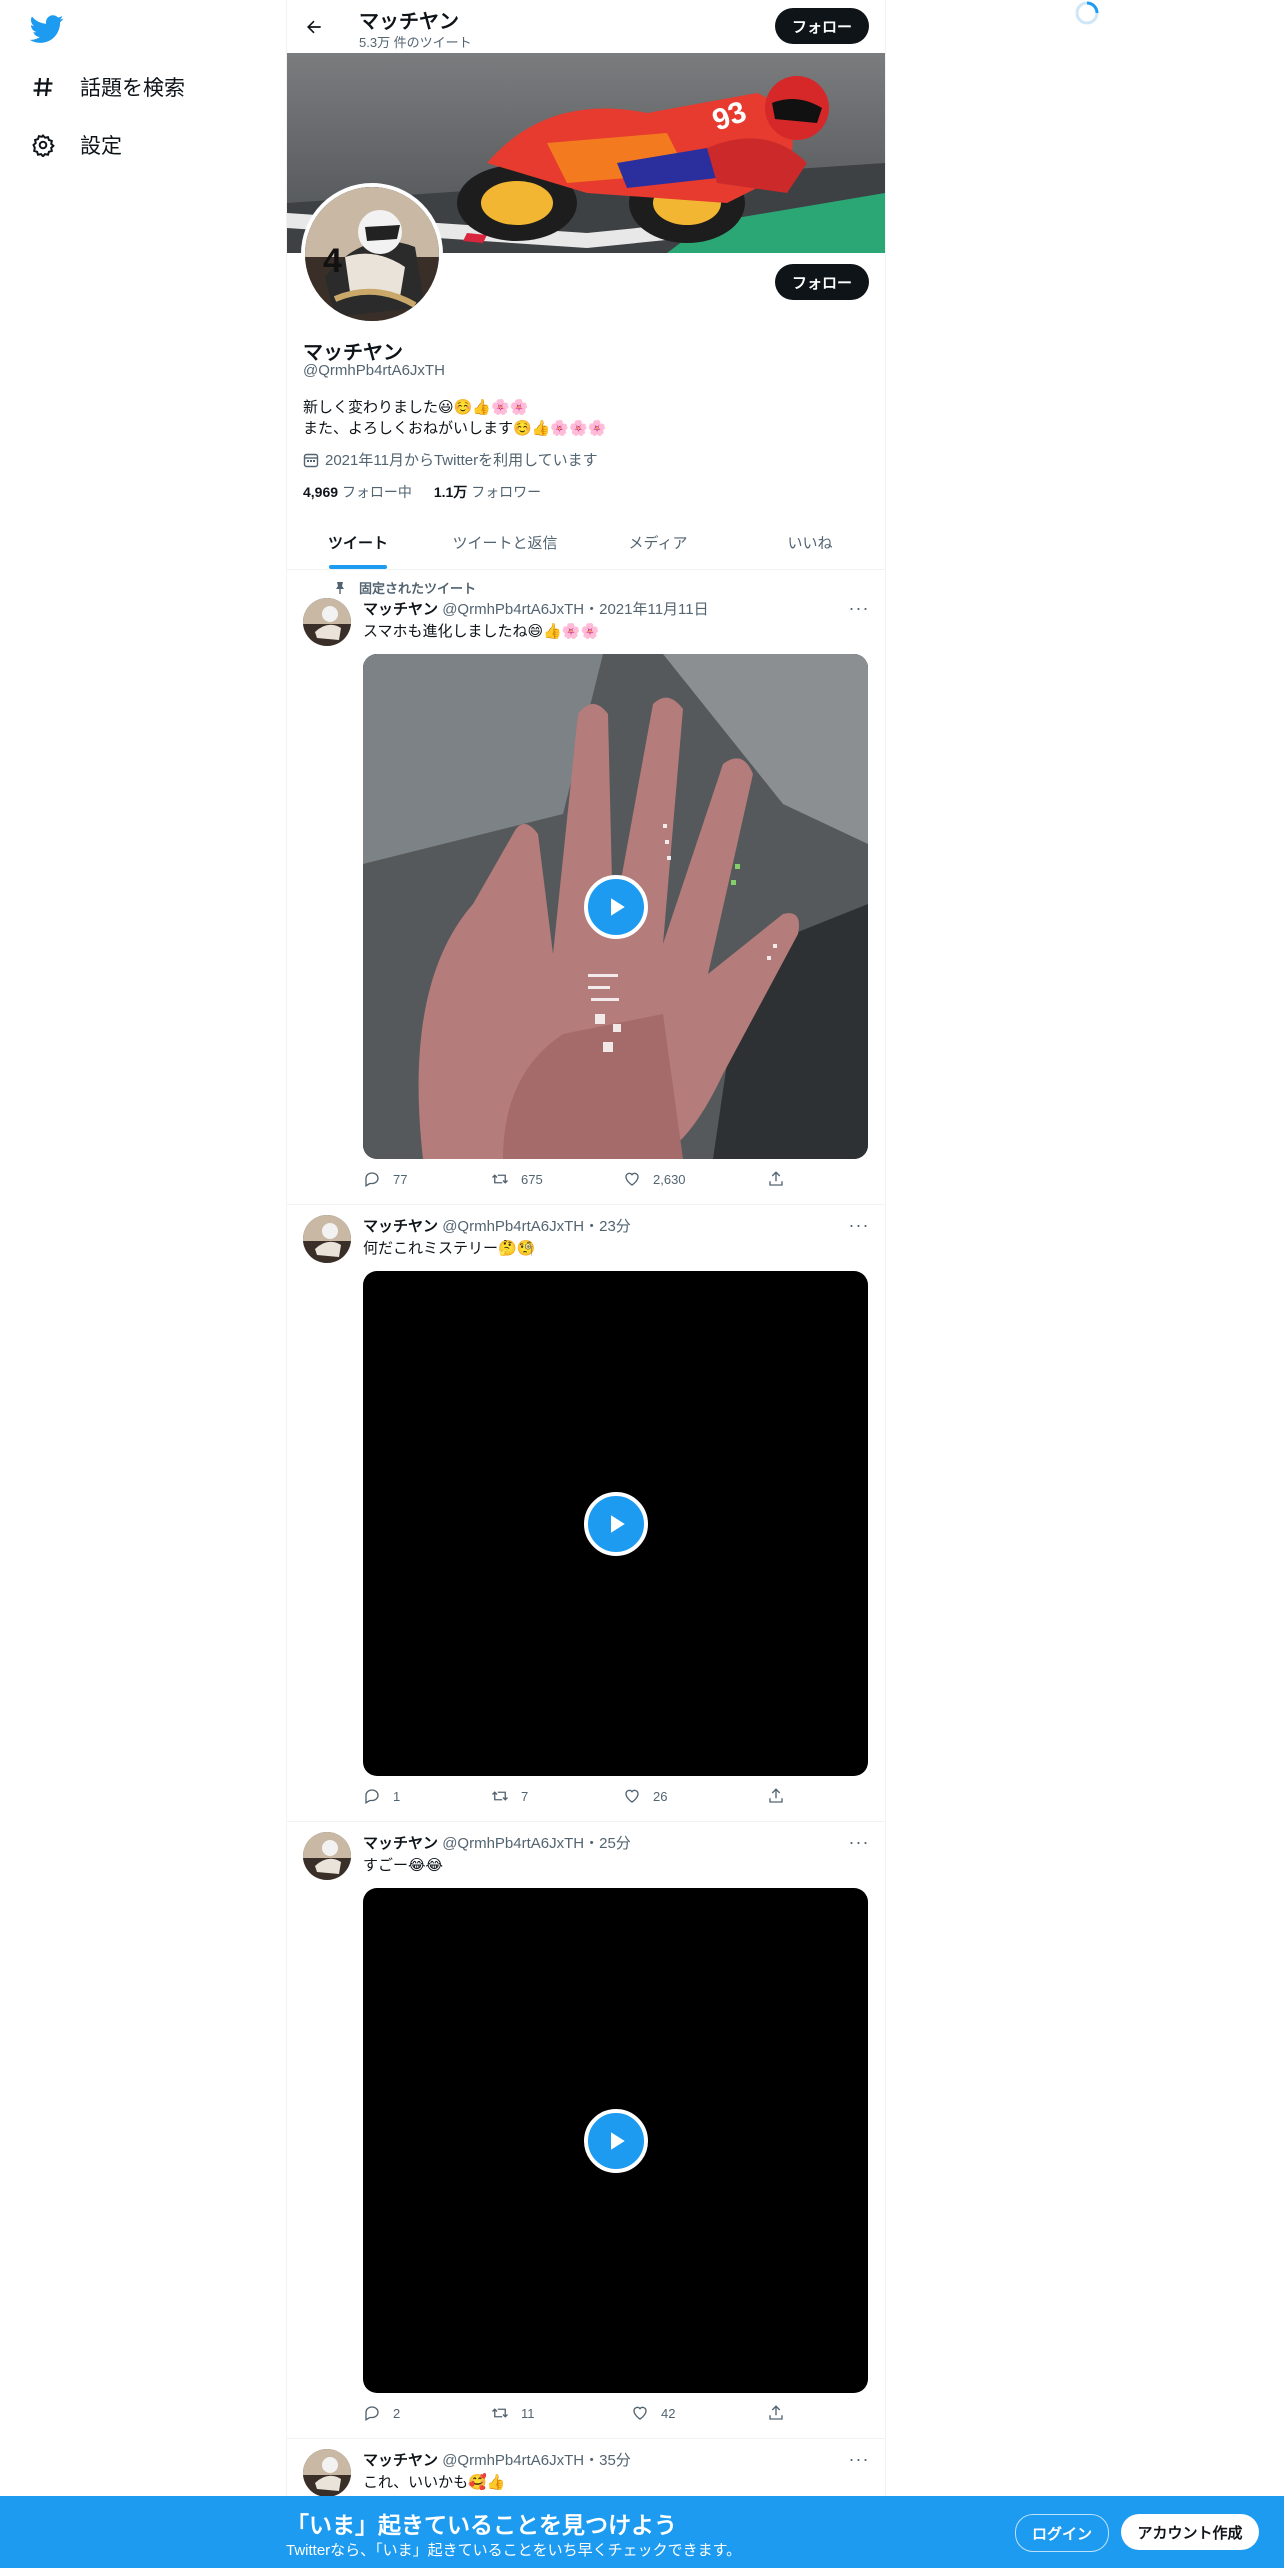  What do you see at coordinates (381, 1796) in the screenshot?
I see `reply-button: 1` at bounding box center [381, 1796].